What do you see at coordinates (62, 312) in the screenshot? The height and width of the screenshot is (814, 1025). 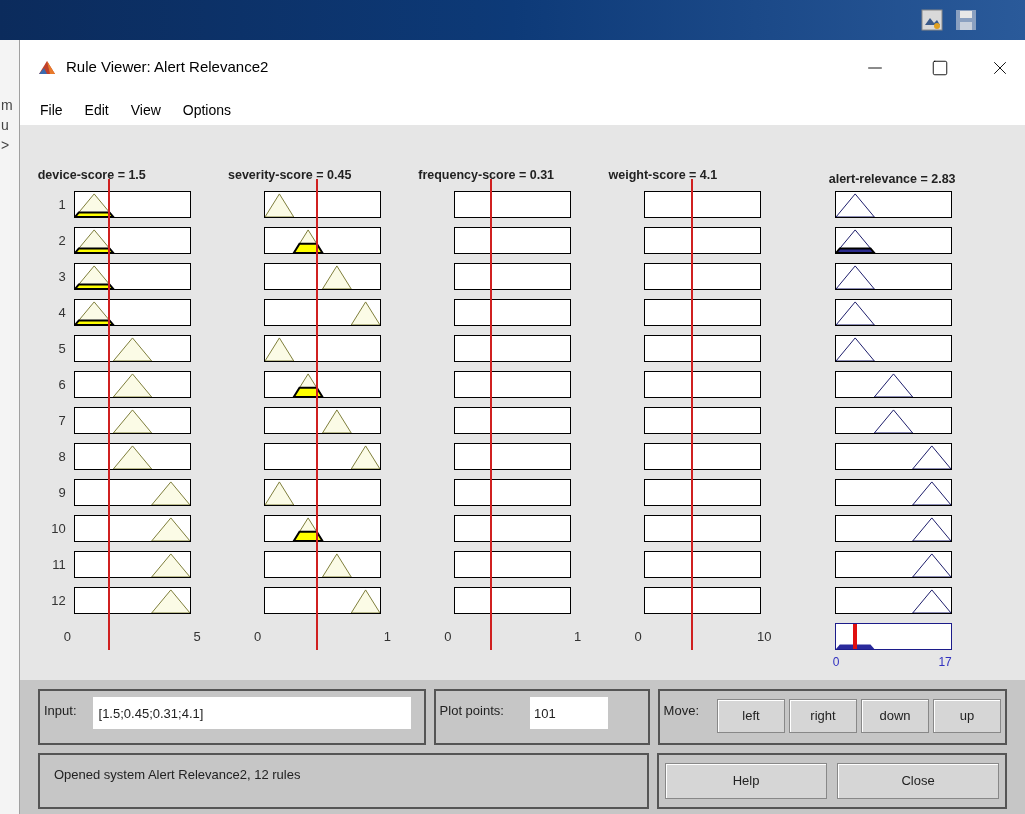 I see `rule-number: 4` at bounding box center [62, 312].